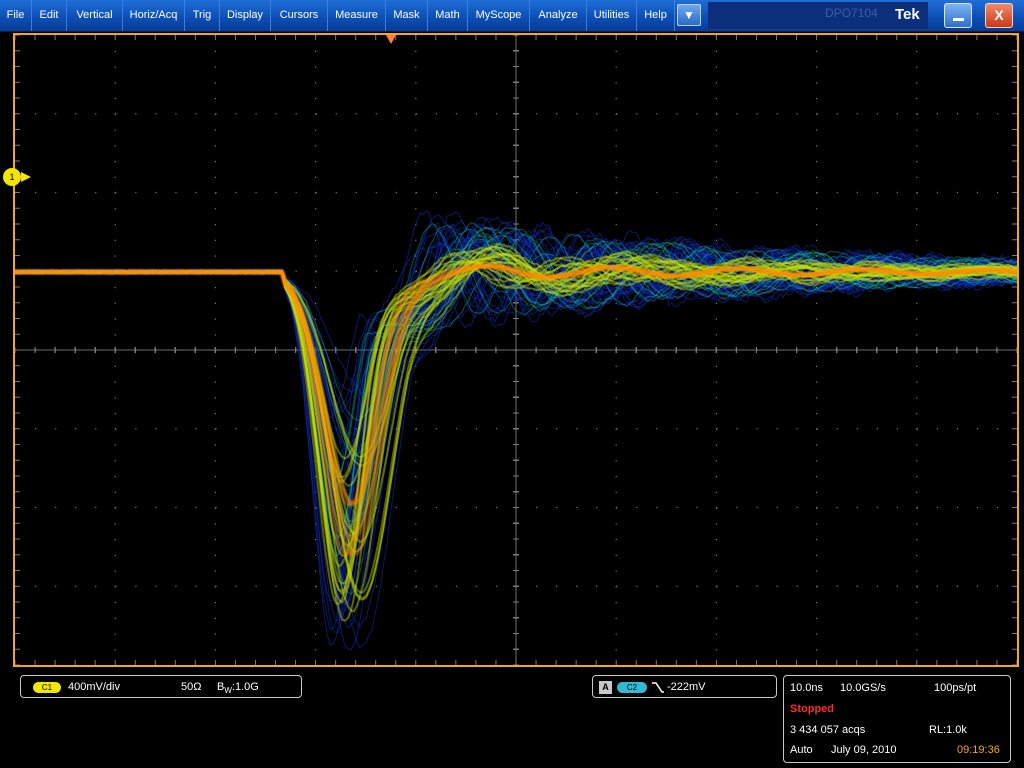  What do you see at coordinates (958, 19) in the screenshot?
I see `minimize-icon` at bounding box center [958, 19].